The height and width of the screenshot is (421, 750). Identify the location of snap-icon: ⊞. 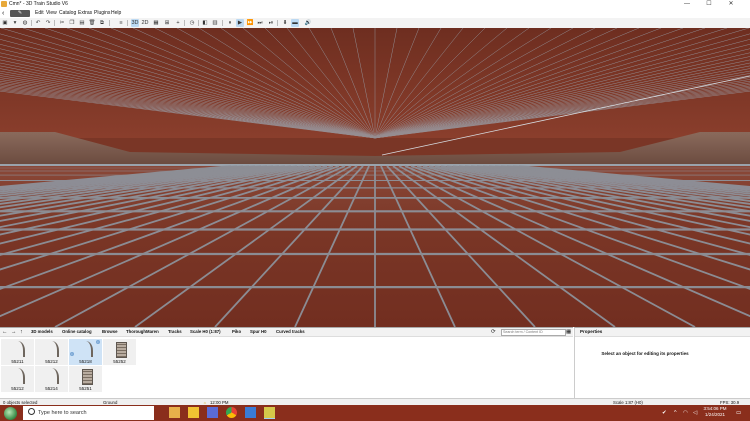
(167, 23).